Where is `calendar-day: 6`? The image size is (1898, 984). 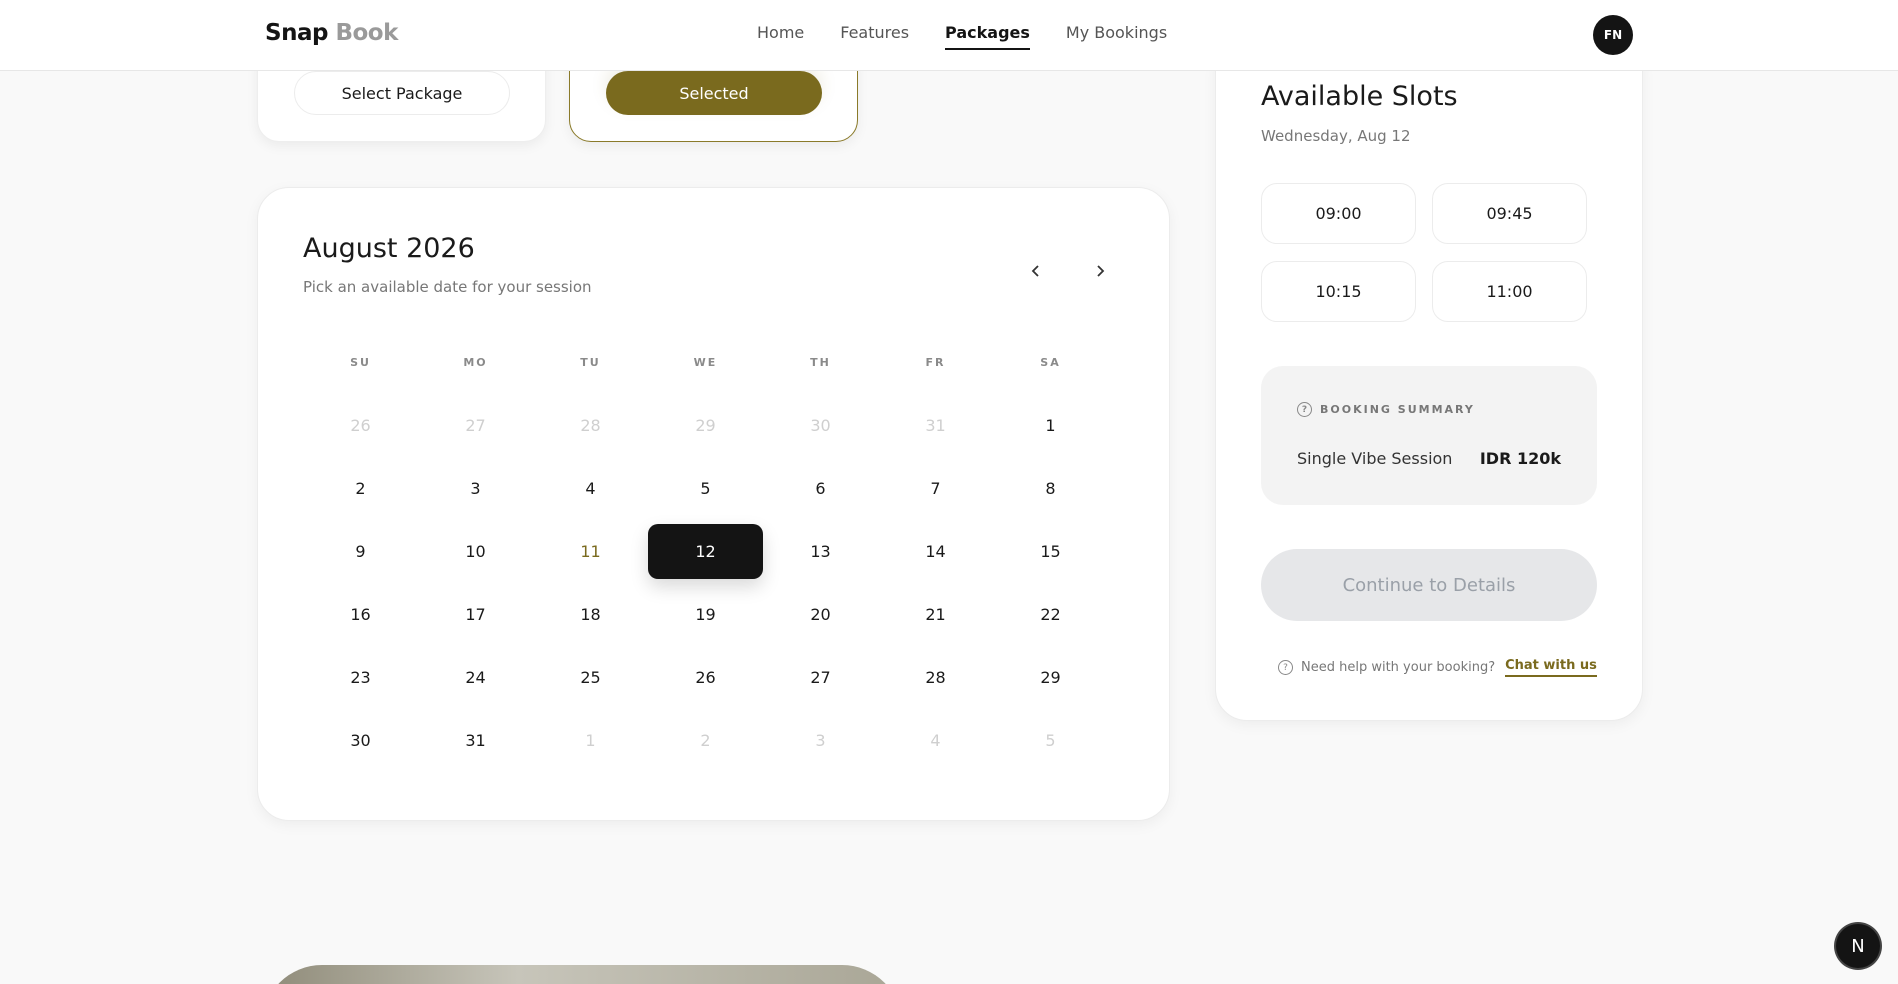 calendar-day: 6 is located at coordinates (820, 488).